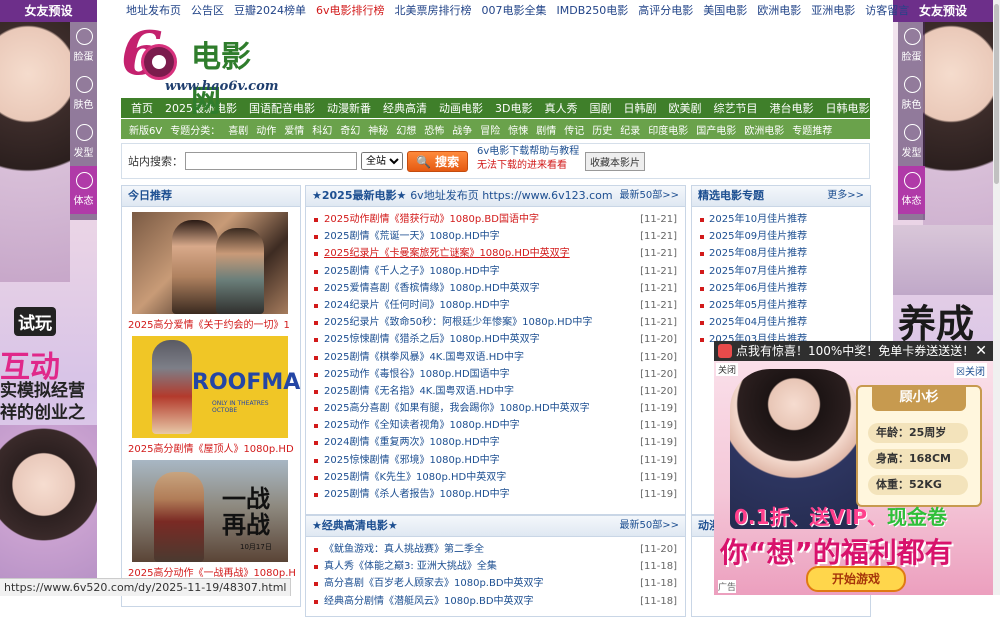 Image resolution: width=1000 pixels, height=617 pixels. Describe the element at coordinates (791, 108) in the screenshot. I see `nav-item: 港台电影` at that location.